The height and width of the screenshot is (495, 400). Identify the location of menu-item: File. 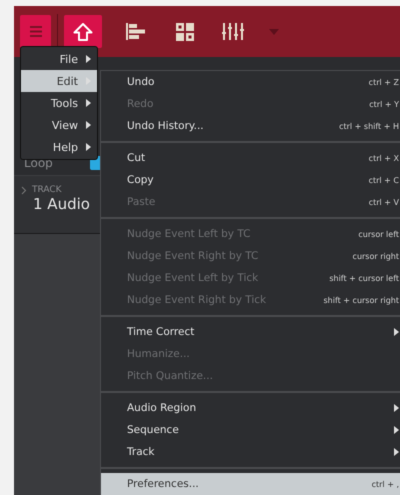
(59, 59).